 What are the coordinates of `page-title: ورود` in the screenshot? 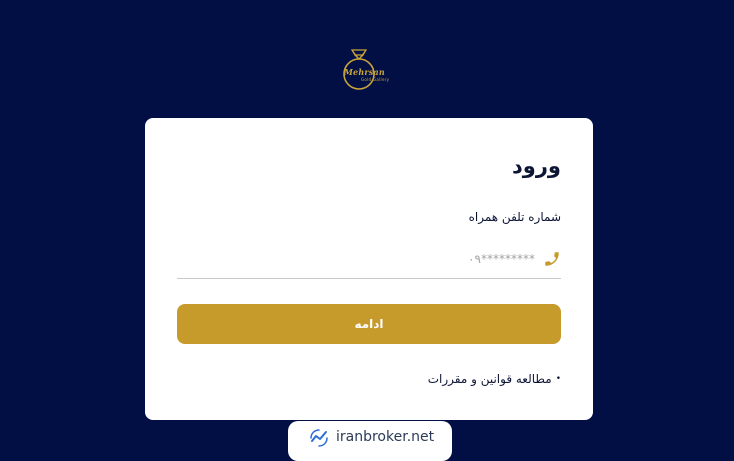 It's located at (536, 166).